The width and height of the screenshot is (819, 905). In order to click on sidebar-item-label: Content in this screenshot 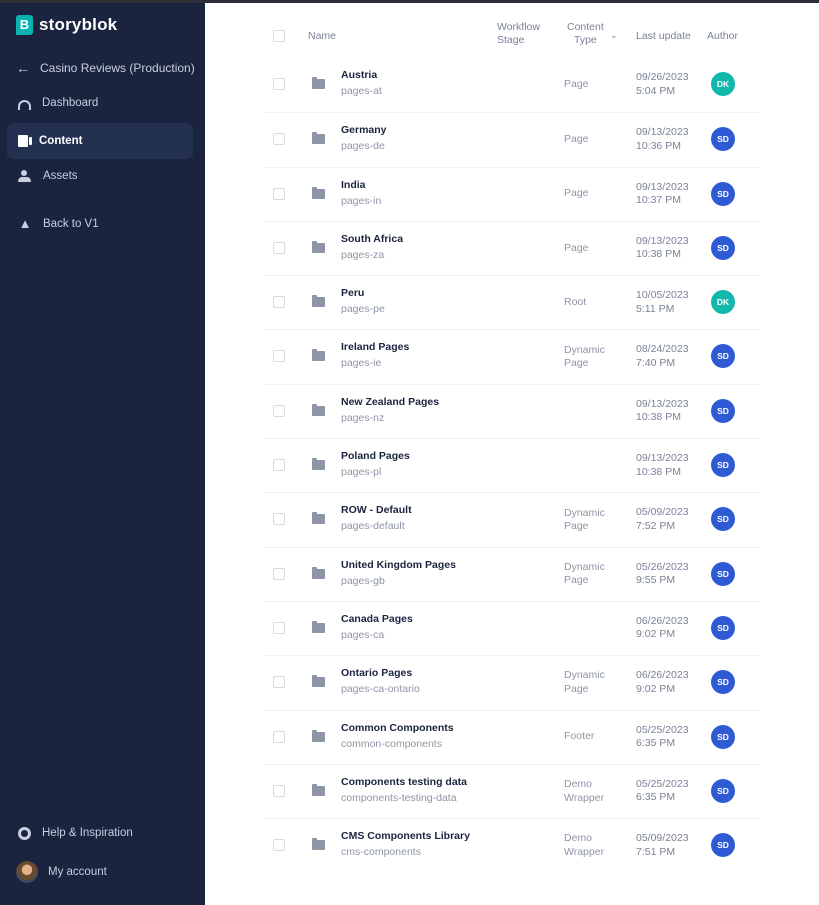, I will do `click(61, 141)`.